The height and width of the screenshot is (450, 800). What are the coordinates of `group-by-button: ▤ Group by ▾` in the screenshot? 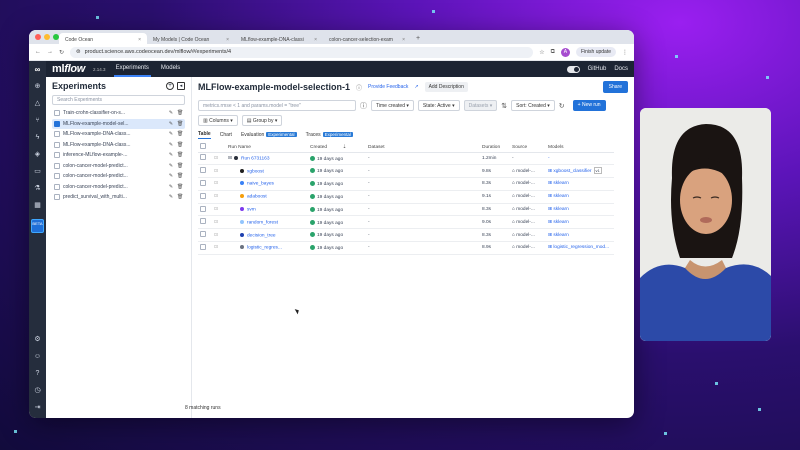 It's located at (262, 120).